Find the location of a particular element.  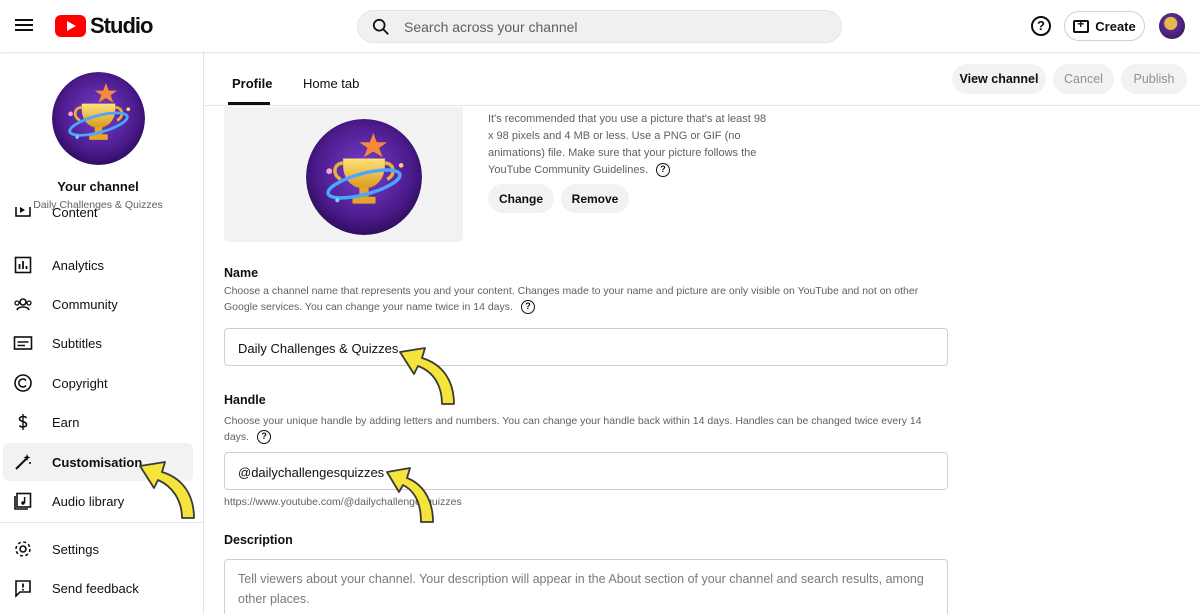

copyright-icon is located at coordinates (23, 383).